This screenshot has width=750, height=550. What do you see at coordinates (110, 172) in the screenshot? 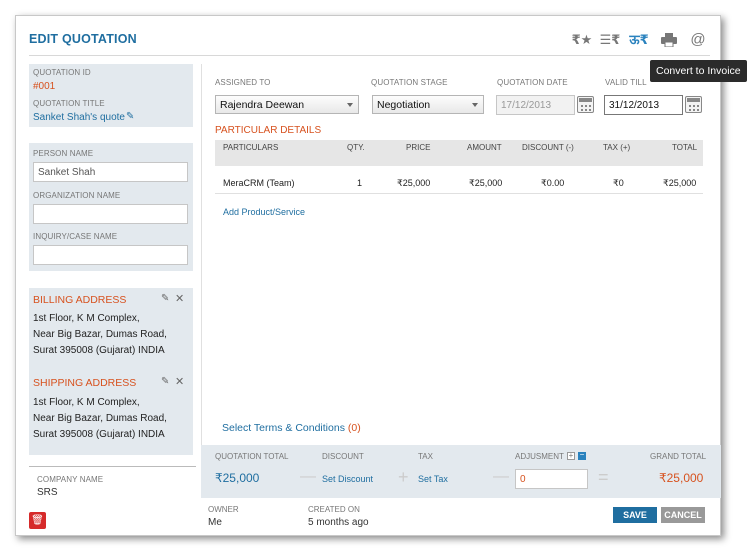
I see `person-name-field: Sanket Shah` at bounding box center [110, 172].